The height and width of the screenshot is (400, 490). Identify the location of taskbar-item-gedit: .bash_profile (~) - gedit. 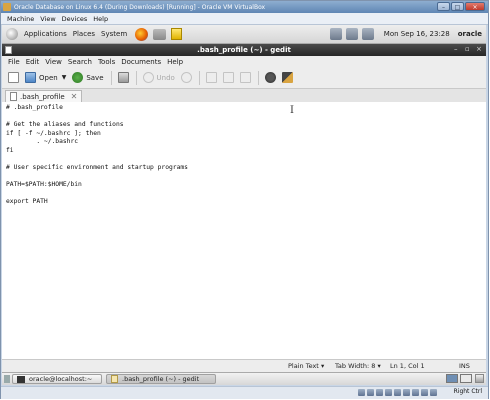
(161, 379).